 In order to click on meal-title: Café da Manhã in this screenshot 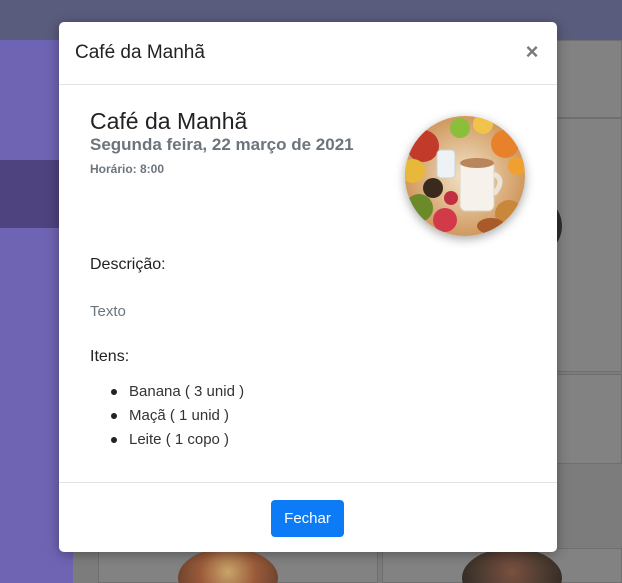, I will do `click(169, 121)`.